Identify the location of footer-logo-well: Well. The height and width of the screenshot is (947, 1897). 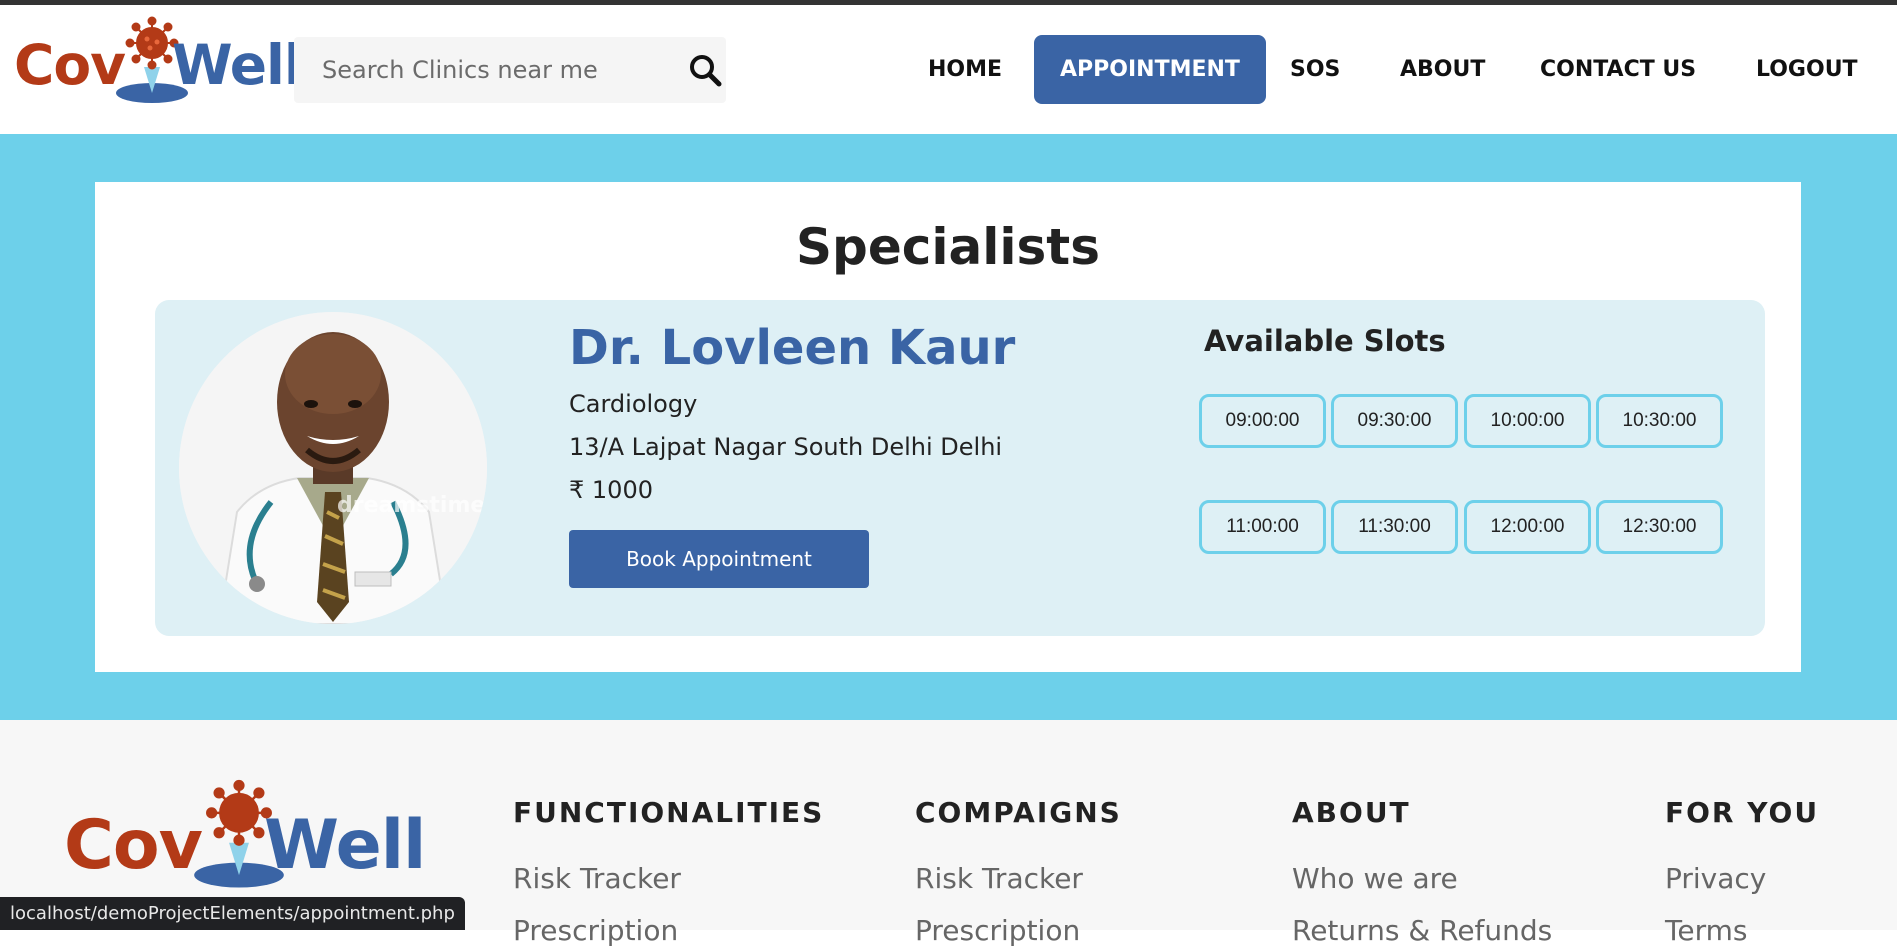
(345, 845).